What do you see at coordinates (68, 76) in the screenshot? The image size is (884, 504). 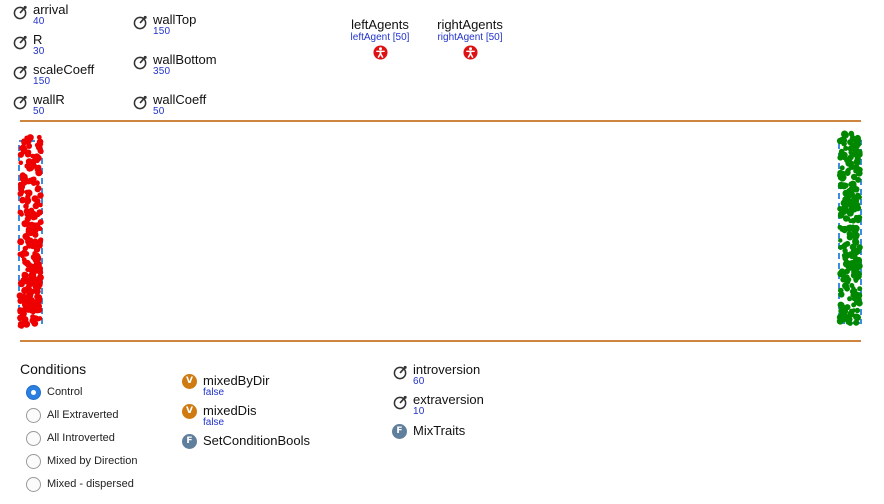 I see `param-scalecoeff: scaleCoeff 150` at bounding box center [68, 76].